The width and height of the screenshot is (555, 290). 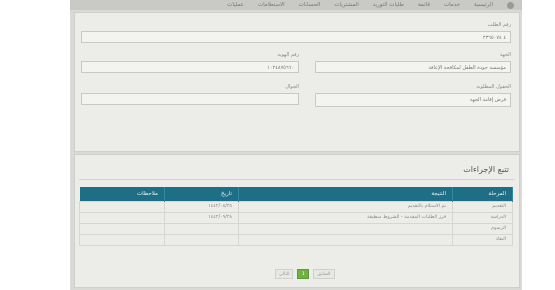 What do you see at coordinates (483, 5) in the screenshot?
I see `nav-item: الرئيسية` at bounding box center [483, 5].